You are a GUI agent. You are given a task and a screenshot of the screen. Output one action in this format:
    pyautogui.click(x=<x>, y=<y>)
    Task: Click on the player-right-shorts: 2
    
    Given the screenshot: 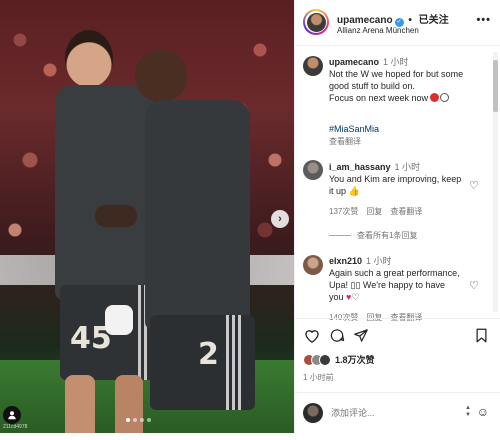 What is the action you would take?
    pyautogui.click(x=202, y=362)
    